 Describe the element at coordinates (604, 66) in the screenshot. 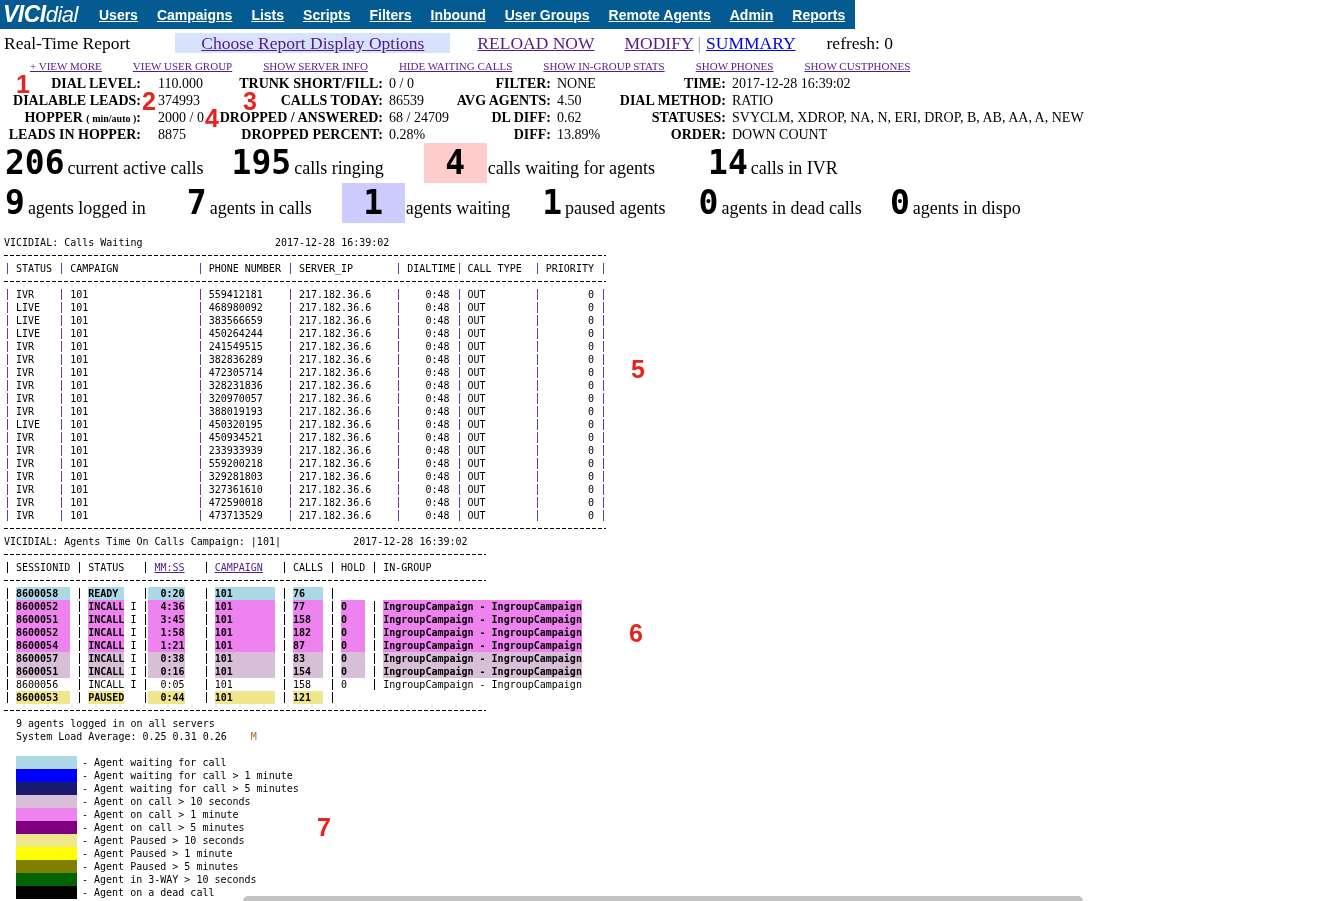

I see `quick-link: SHOW IN-GROUP STATS` at that location.